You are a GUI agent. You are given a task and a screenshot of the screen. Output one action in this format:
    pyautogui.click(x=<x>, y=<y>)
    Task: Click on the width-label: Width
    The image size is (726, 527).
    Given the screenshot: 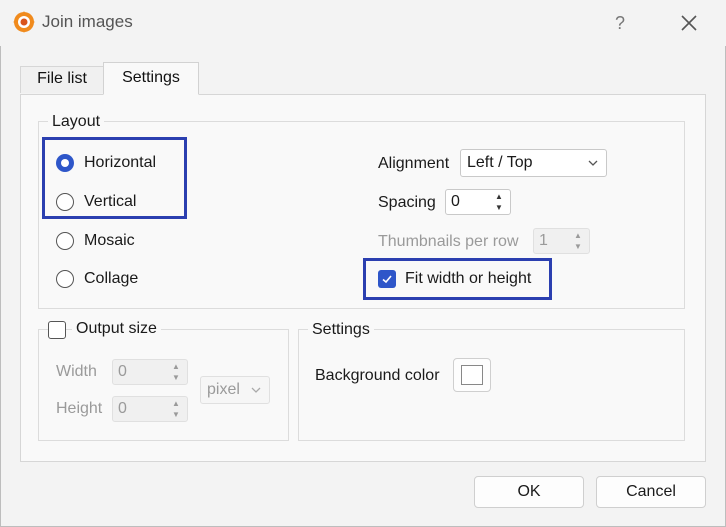 What is the action you would take?
    pyautogui.click(x=76, y=371)
    